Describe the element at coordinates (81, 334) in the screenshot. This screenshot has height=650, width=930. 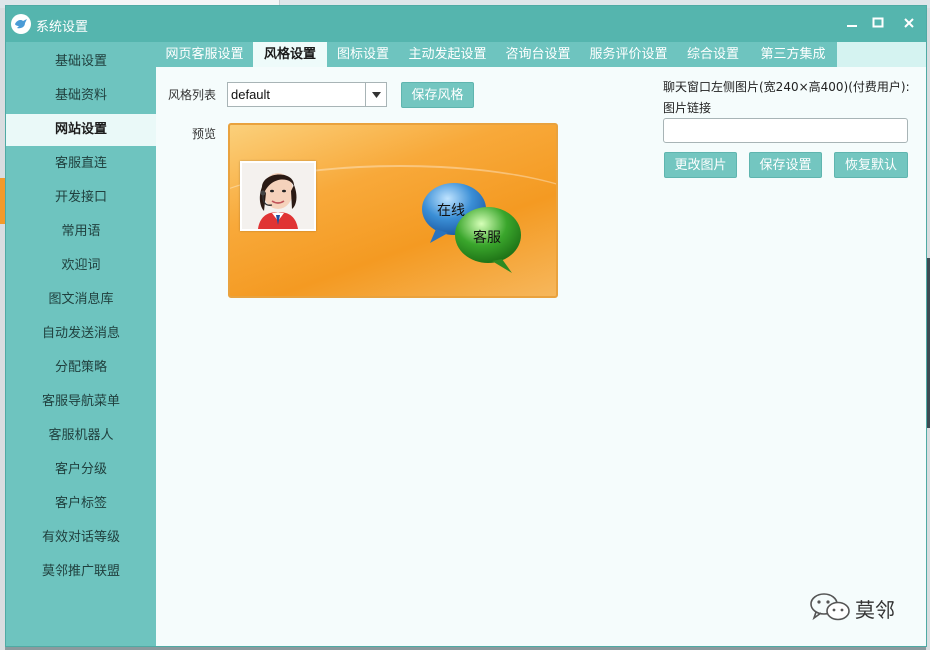
I see `sidebar-item-auto-message: 自动发送消息` at that location.